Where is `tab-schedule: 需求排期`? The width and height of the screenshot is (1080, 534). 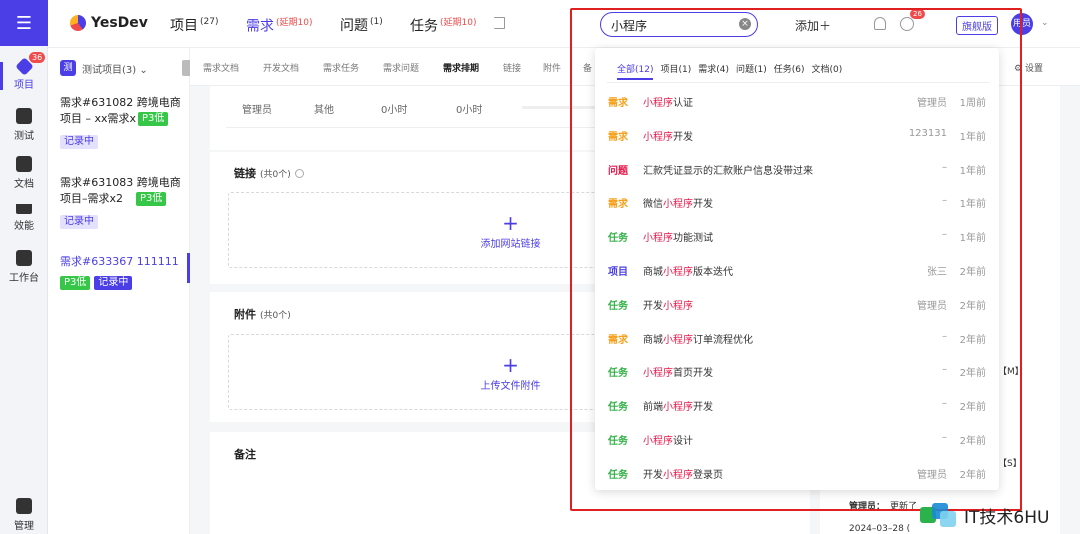
tab-schedule: 需求排期 is located at coordinates (461, 67).